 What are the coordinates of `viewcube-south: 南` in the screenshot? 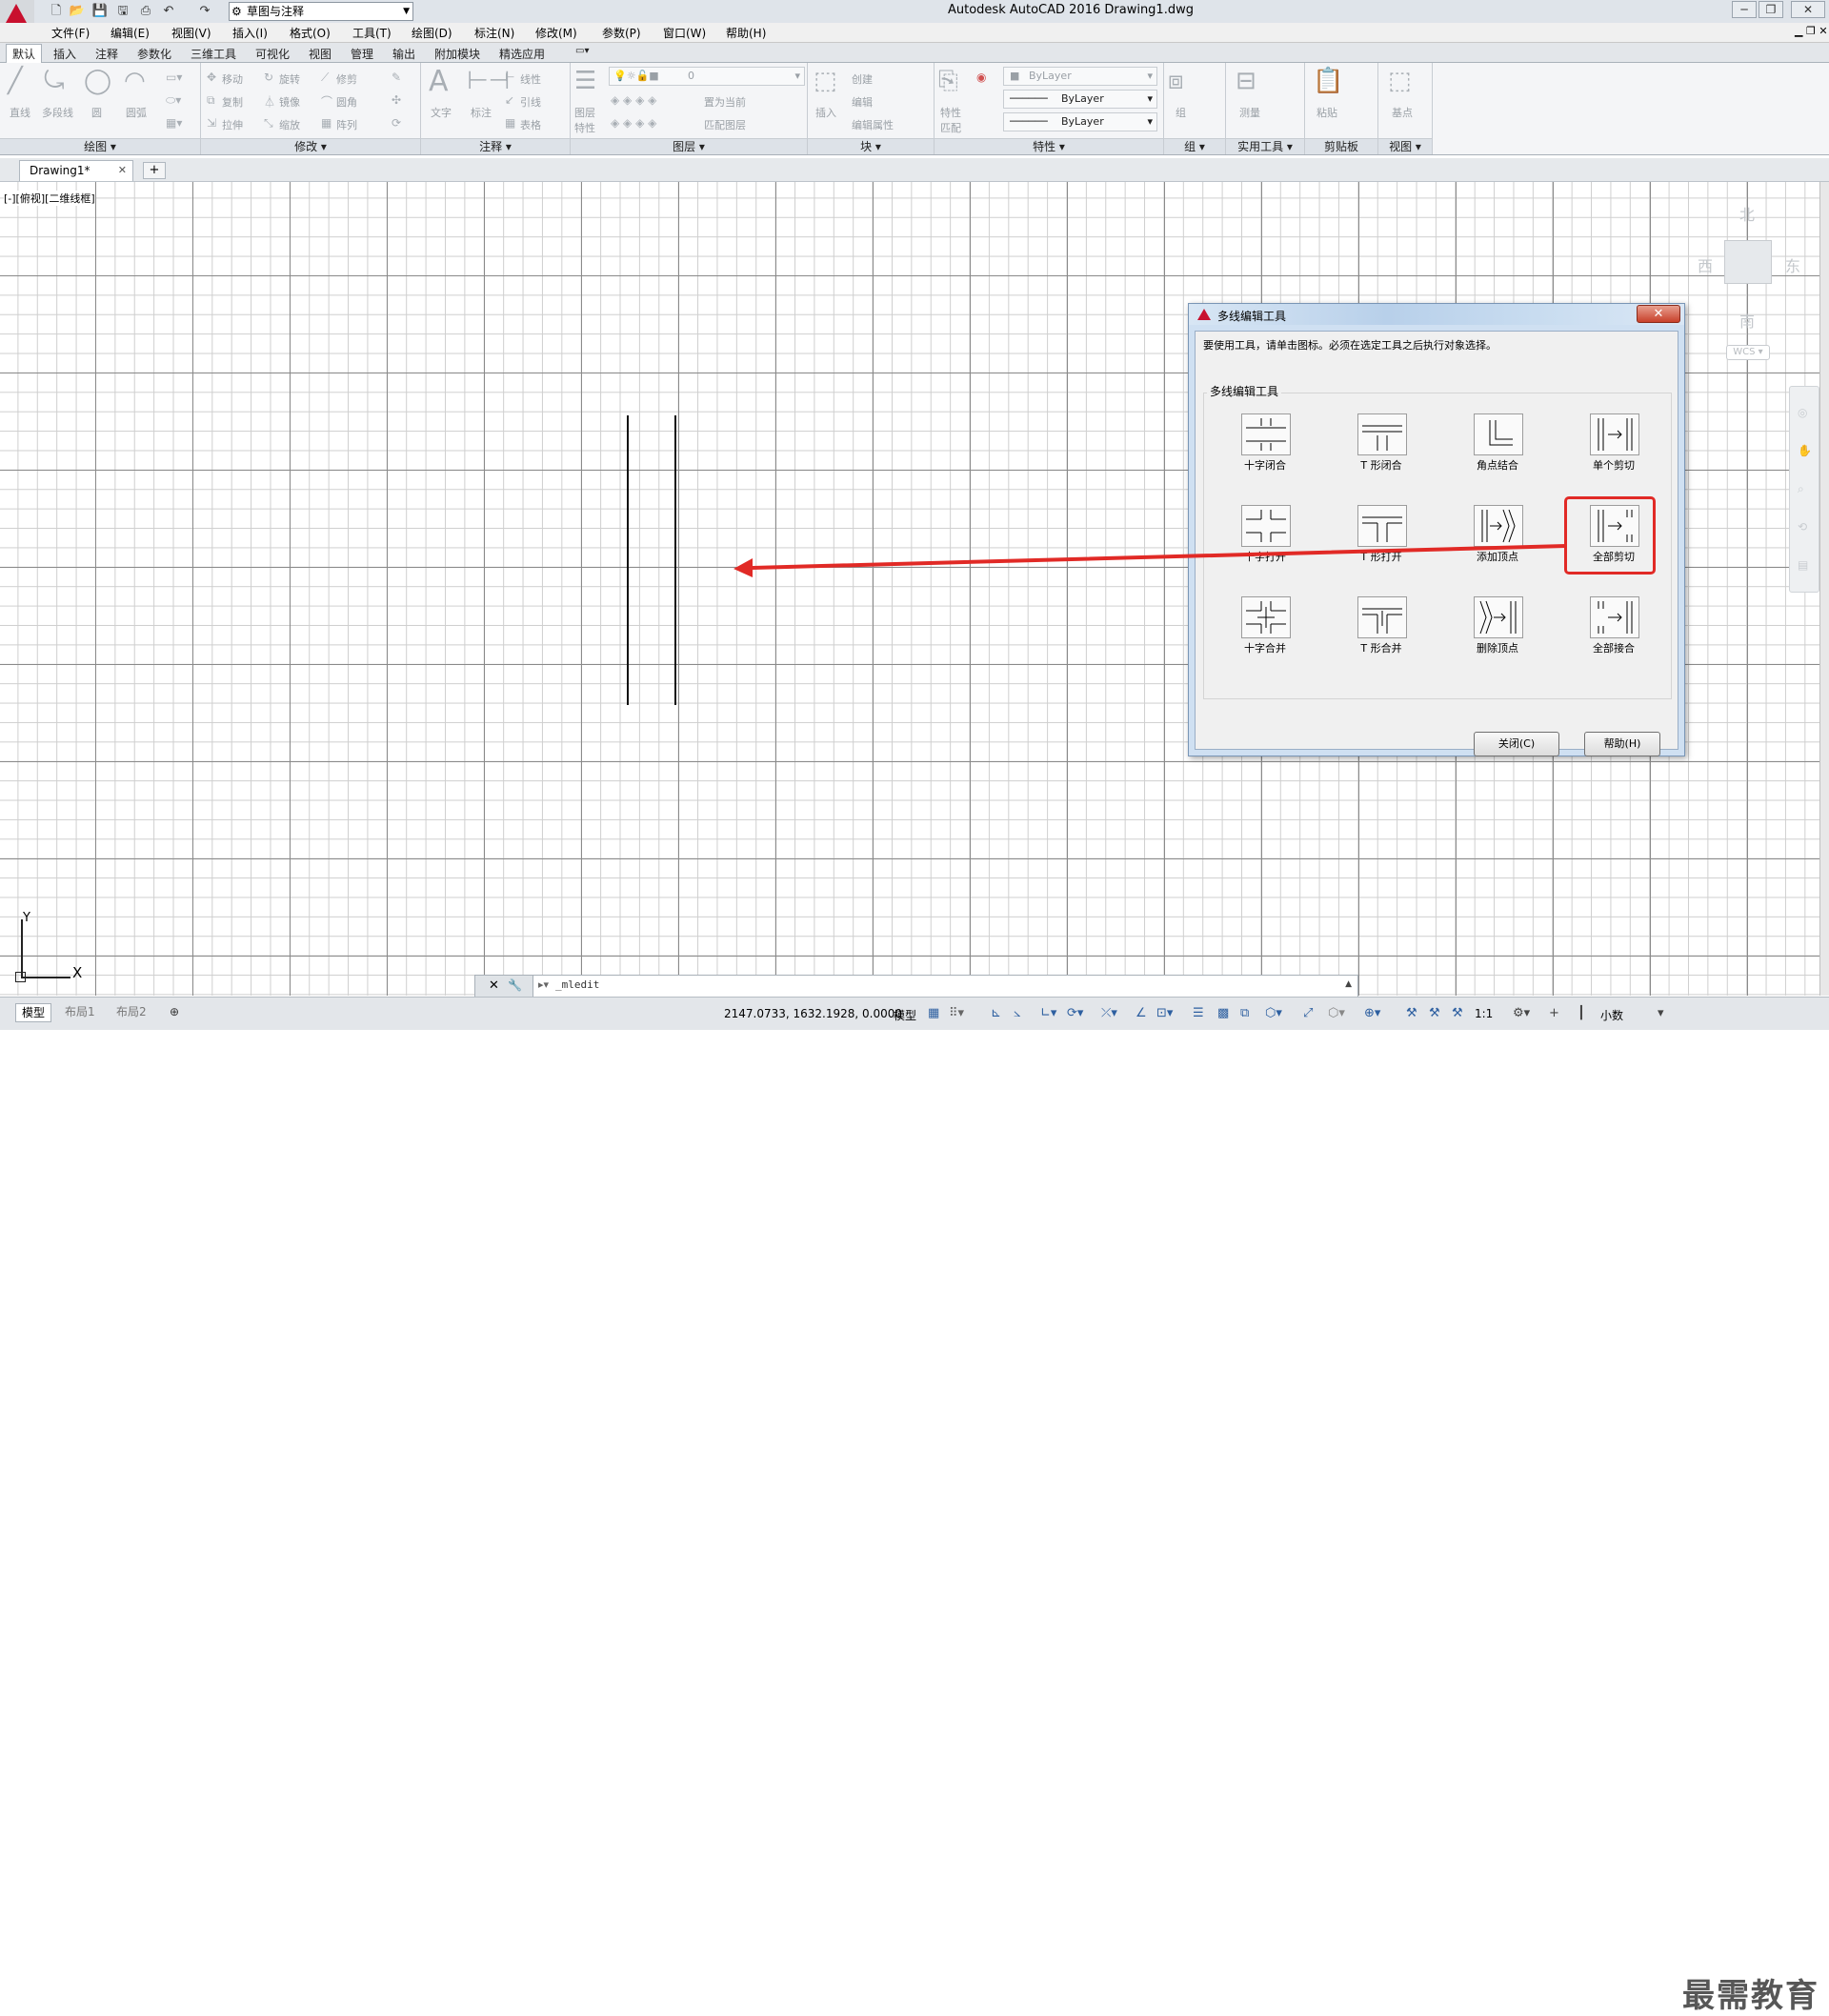 It's located at (1747, 320).